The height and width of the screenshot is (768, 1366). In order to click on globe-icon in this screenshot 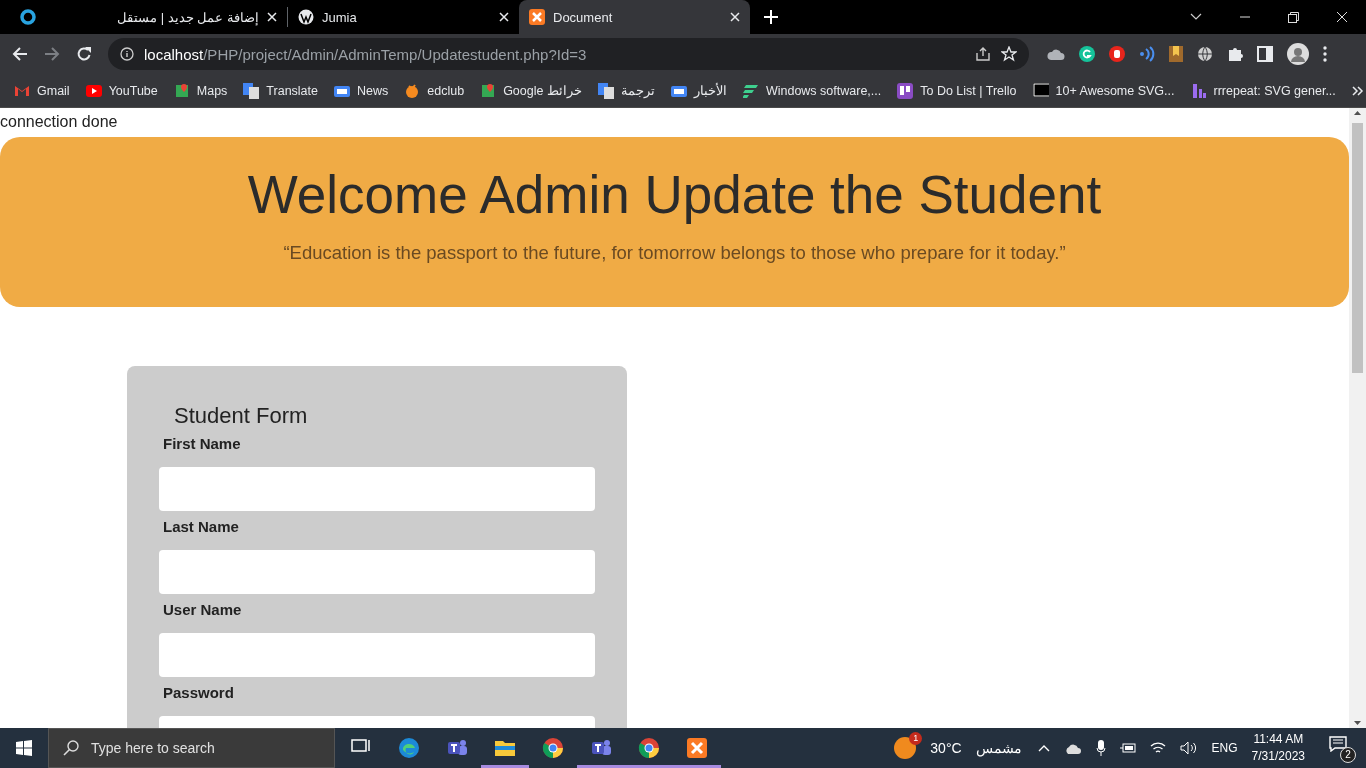, I will do `click(1205, 54)`.